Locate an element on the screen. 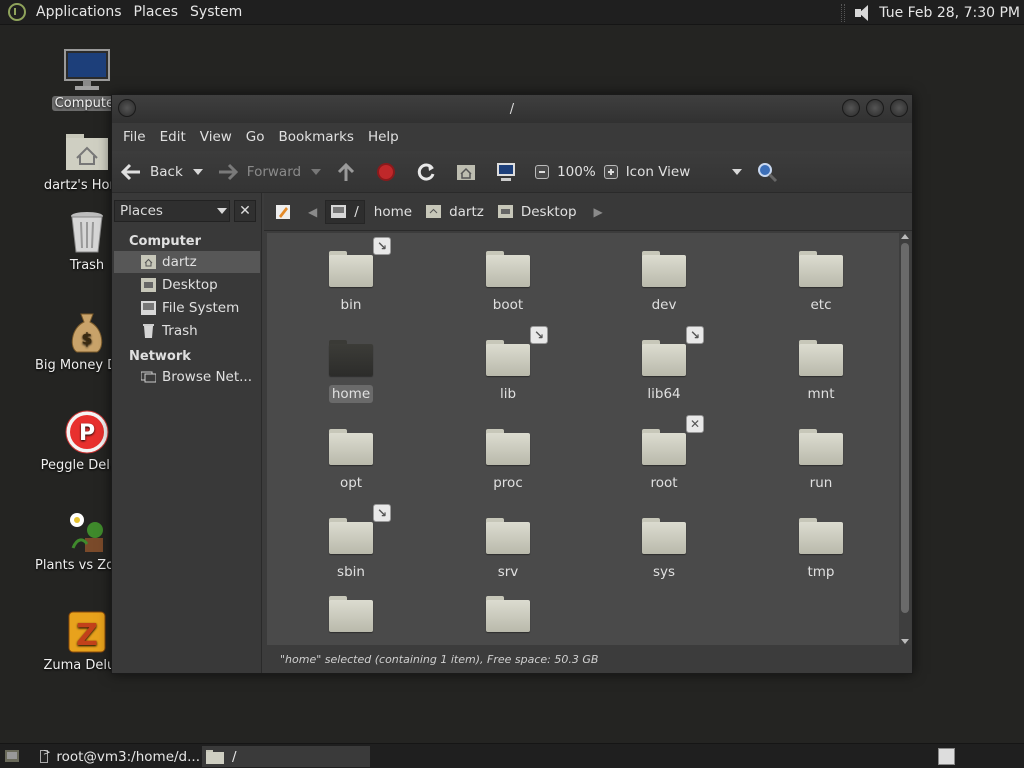 This screenshot has width=1024, height=768. stop-button is located at coordinates (390, 172).